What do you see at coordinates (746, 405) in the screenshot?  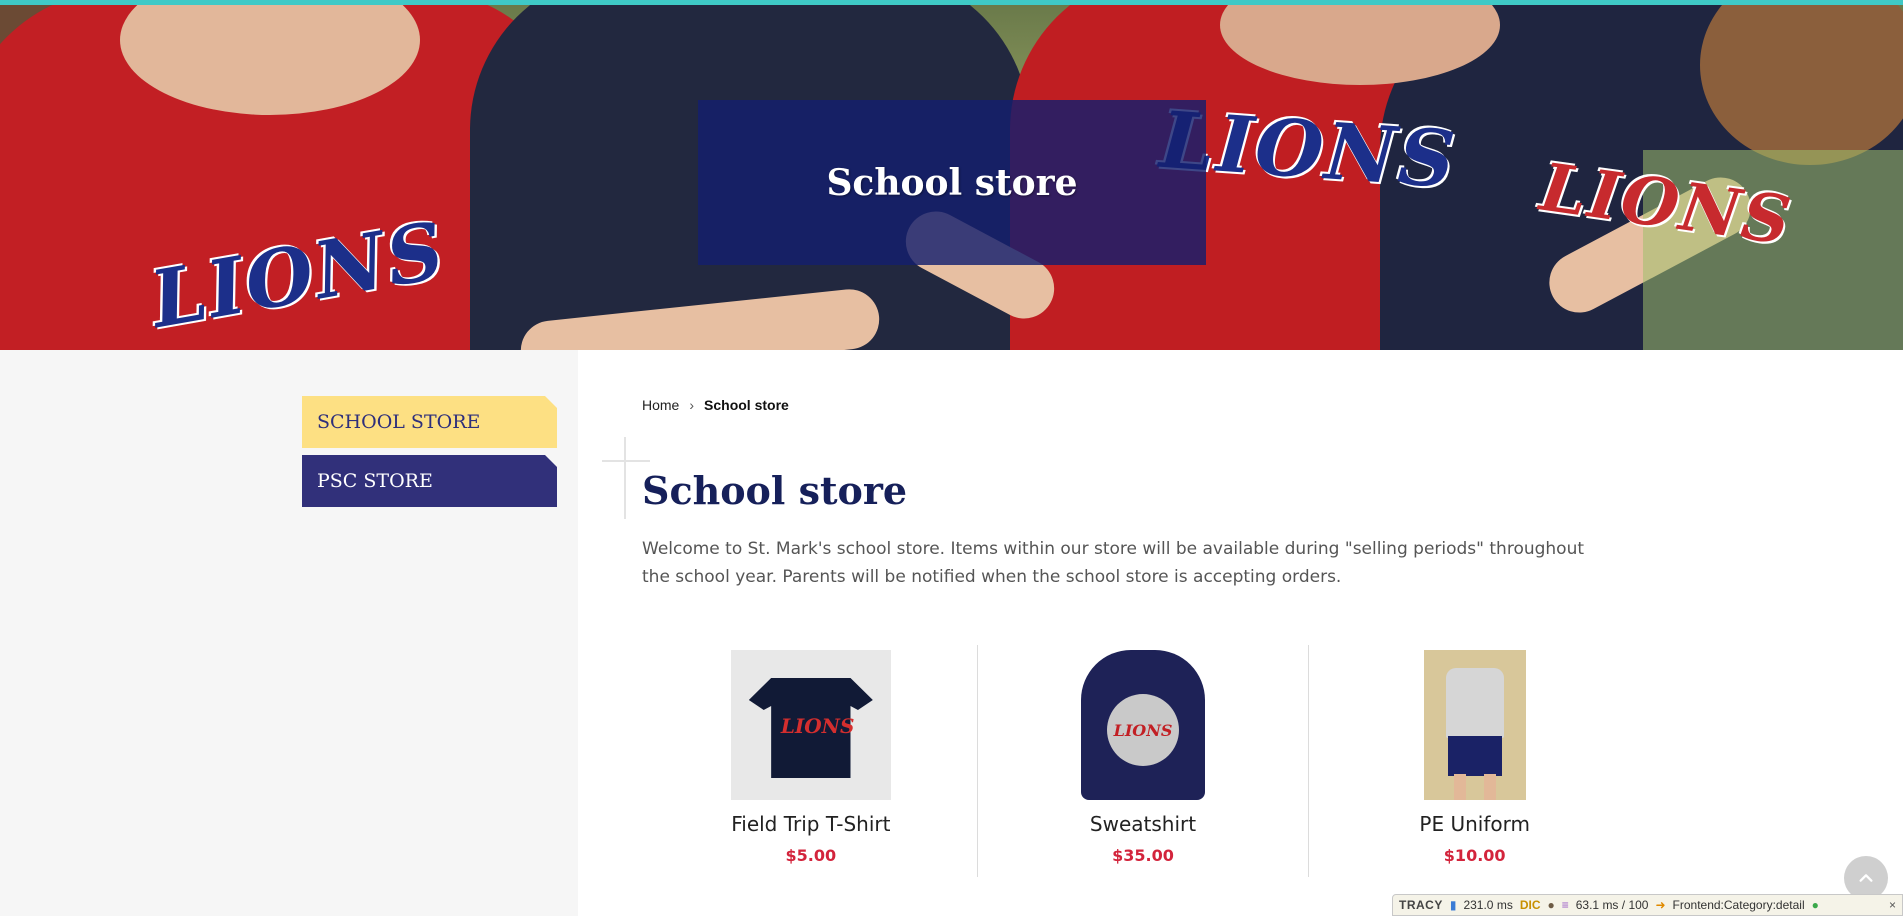 I see `breadcrumb-current: School store` at bounding box center [746, 405].